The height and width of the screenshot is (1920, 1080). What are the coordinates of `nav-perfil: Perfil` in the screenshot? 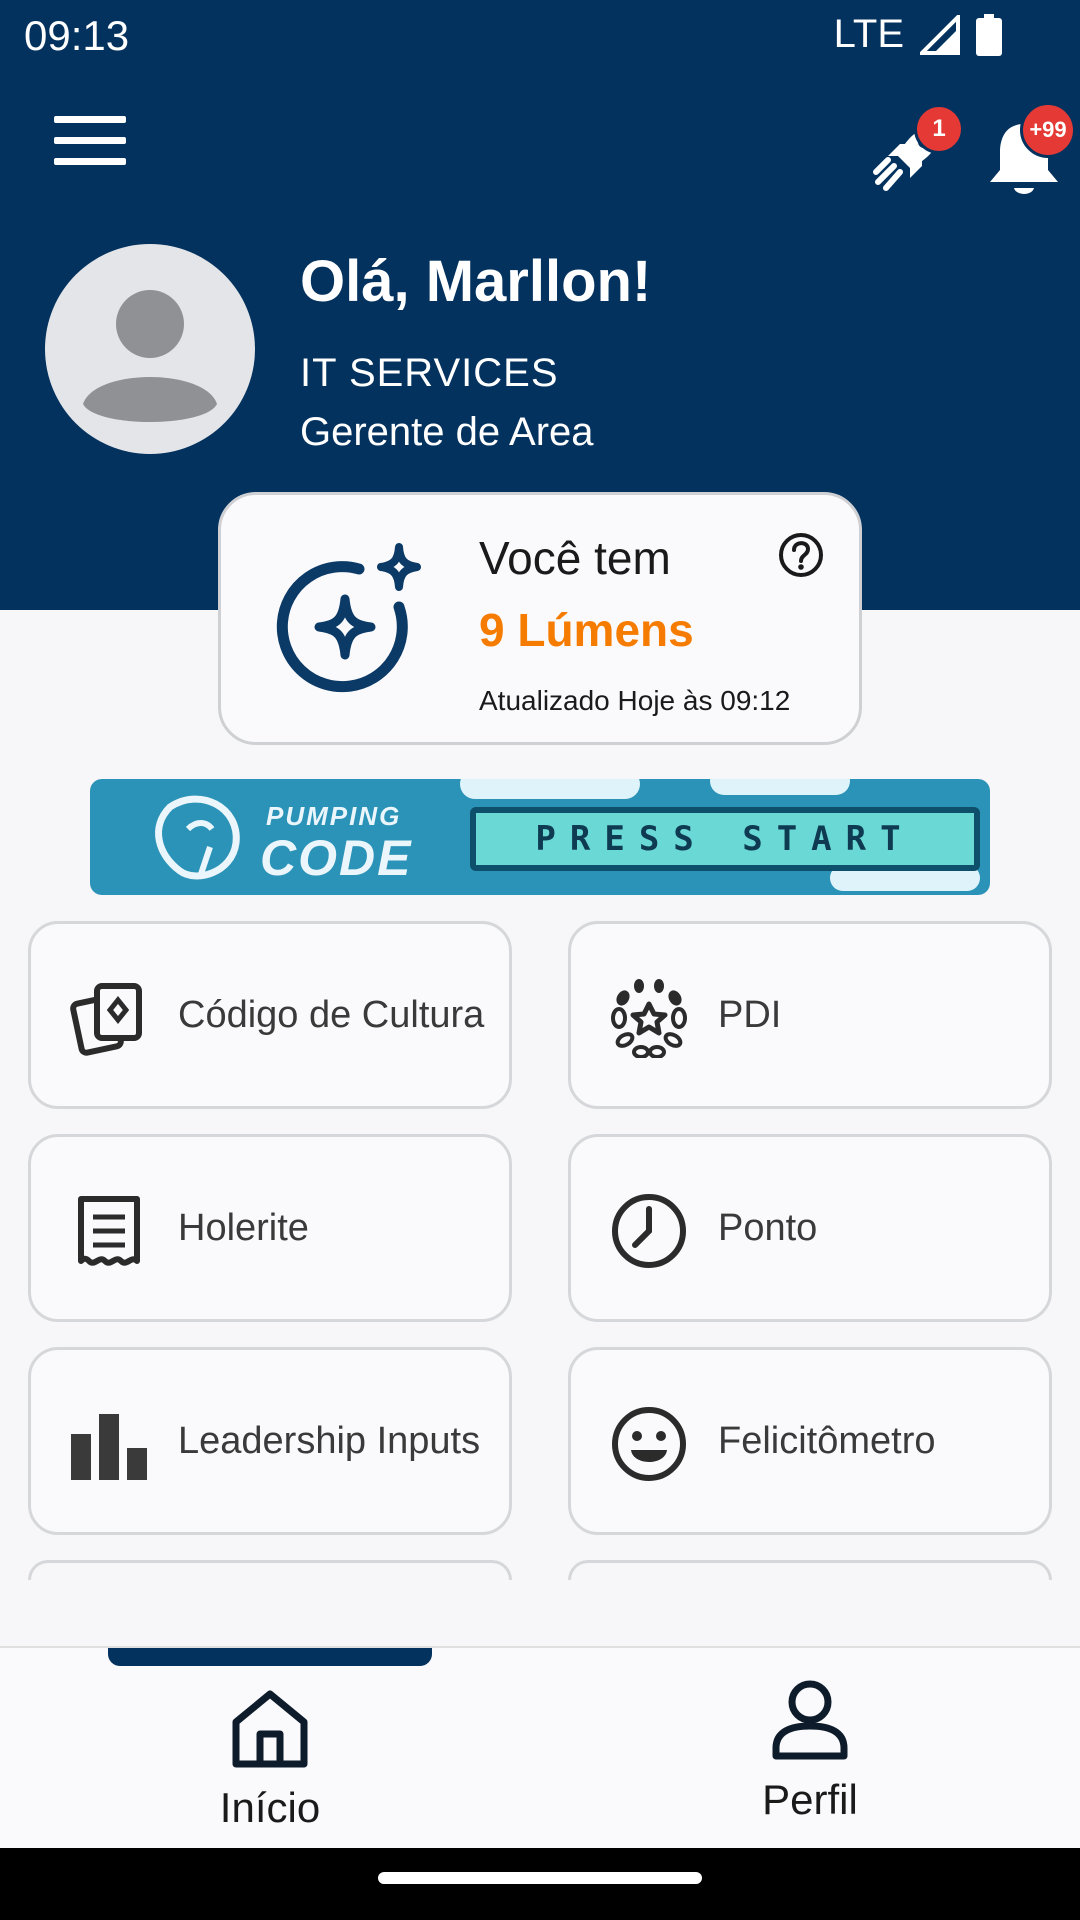 It's located at (810, 1748).